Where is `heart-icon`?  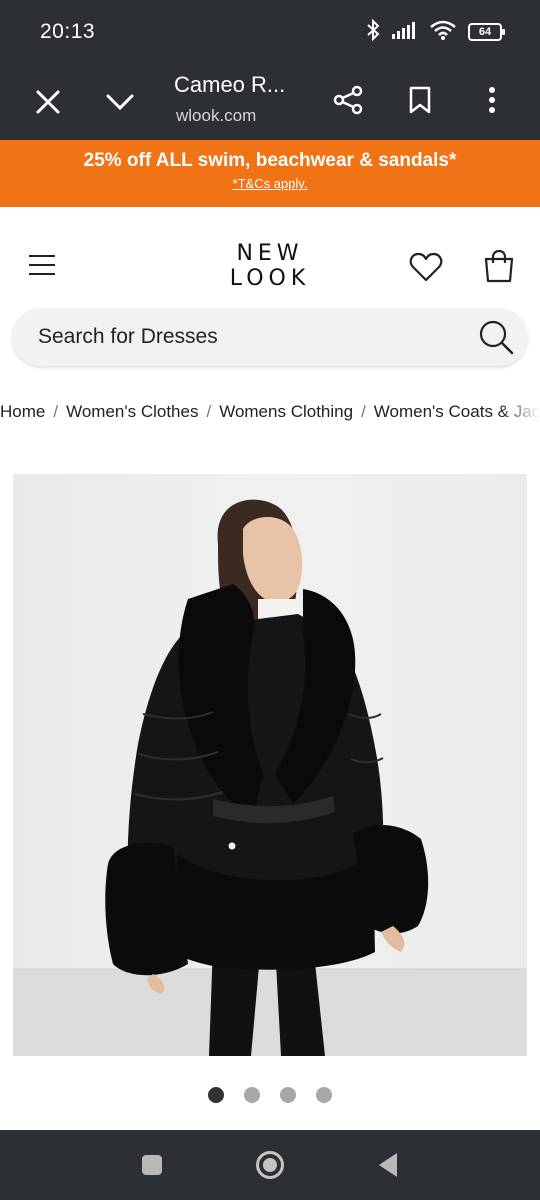 heart-icon is located at coordinates (426, 267).